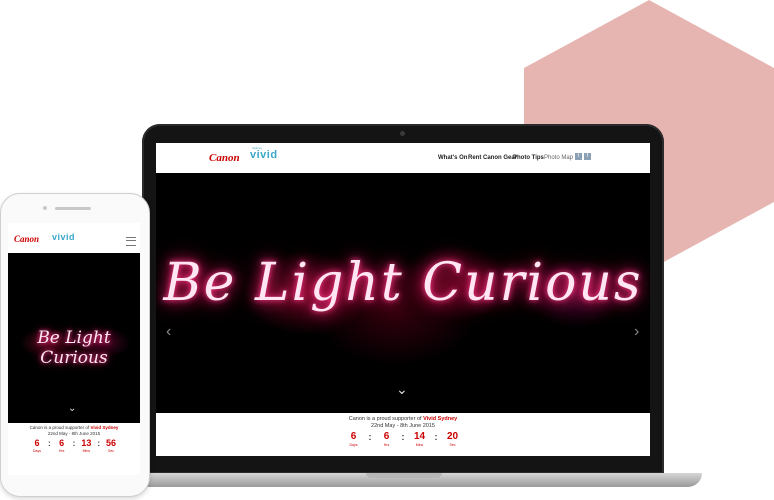  What do you see at coordinates (402, 133) in the screenshot?
I see `laptop-camera` at bounding box center [402, 133].